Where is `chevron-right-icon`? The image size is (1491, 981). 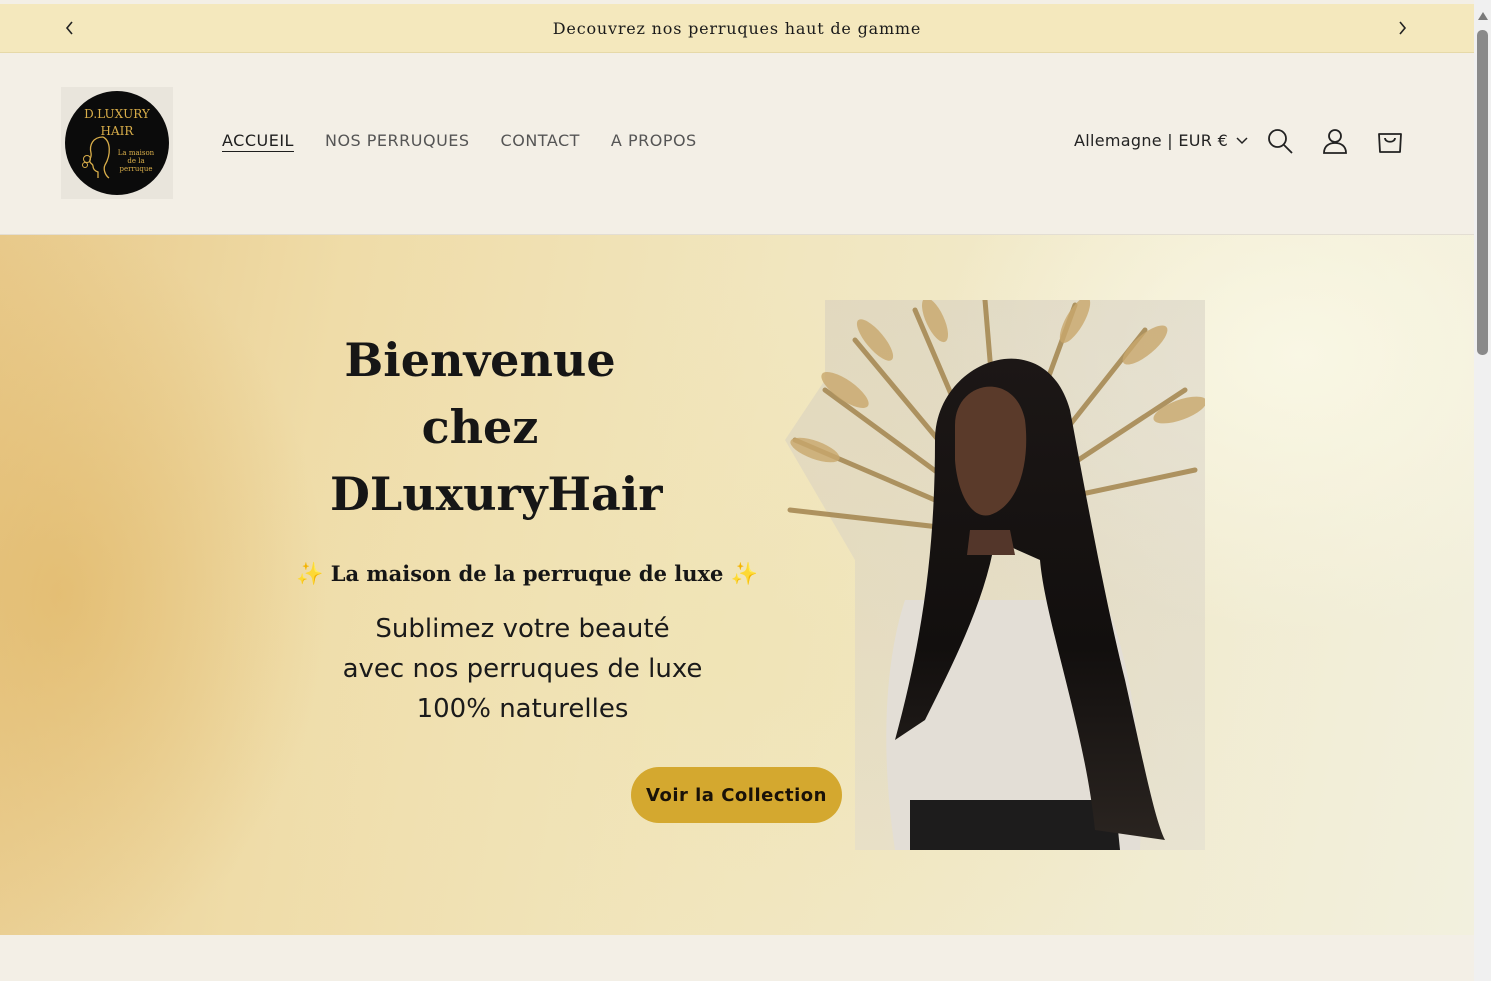 chevron-right-icon is located at coordinates (1403, 28).